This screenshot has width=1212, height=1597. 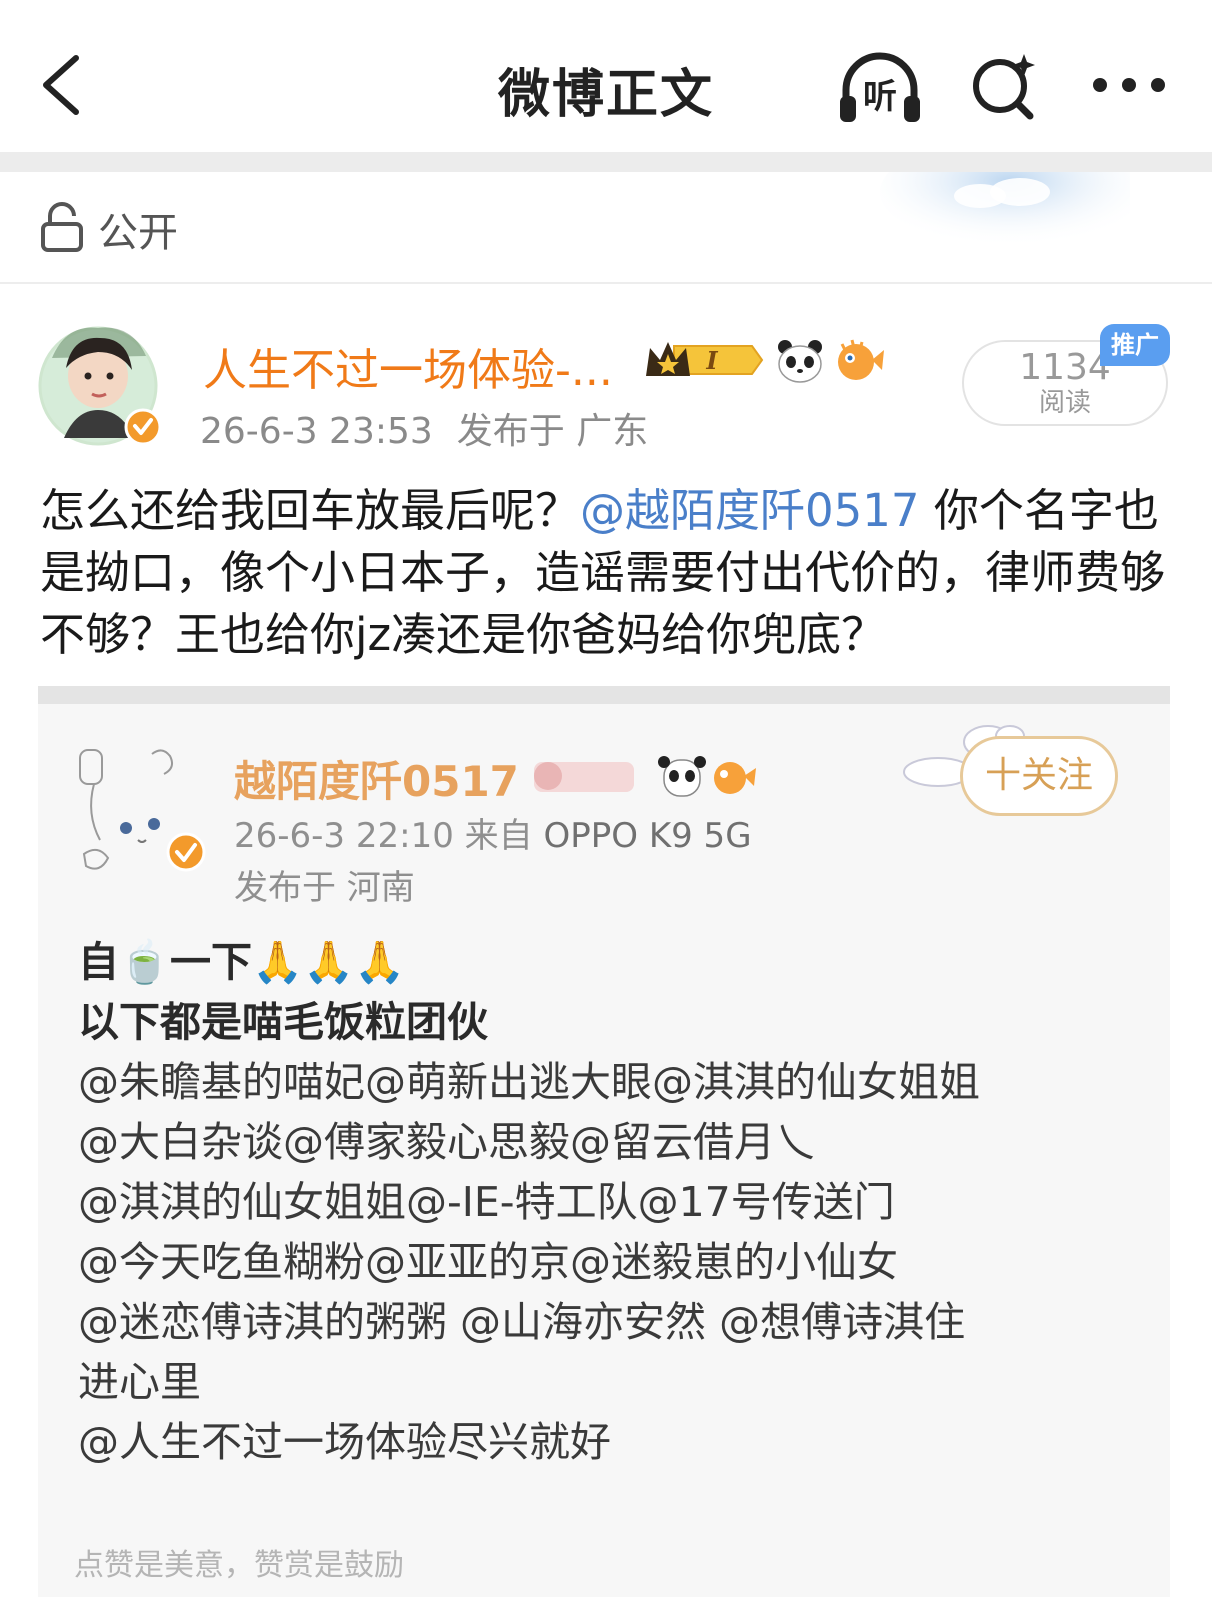 I want to click on screenshot-meta: 26-6-3 22:10 来自 OPPO K9 5G 发布于 河南, so click(x=493, y=862).